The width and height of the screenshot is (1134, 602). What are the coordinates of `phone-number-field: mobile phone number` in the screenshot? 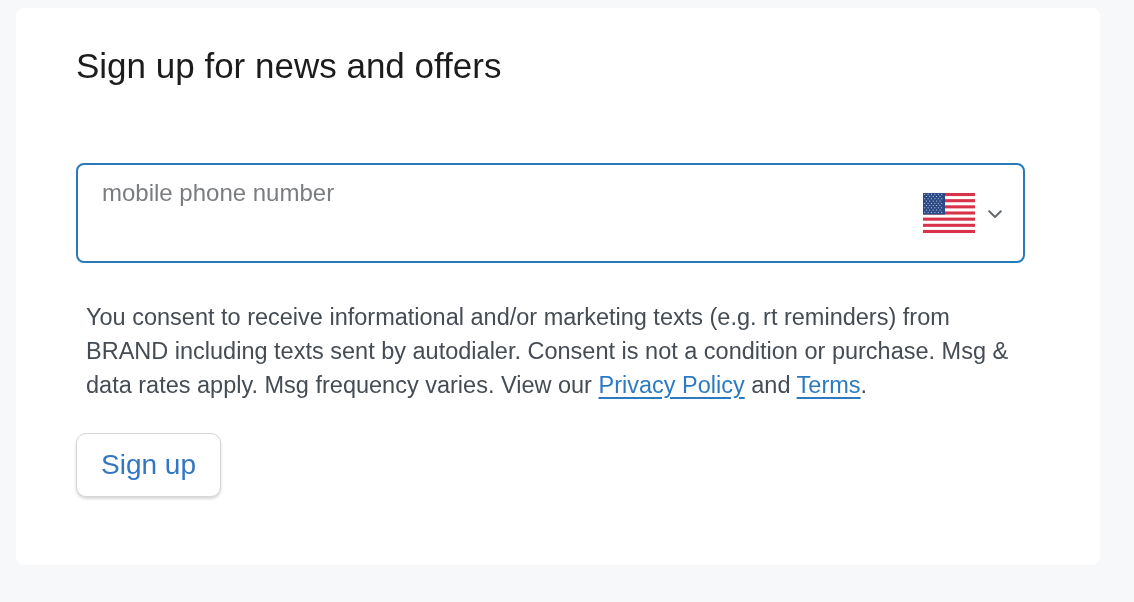 It's located at (550, 213).